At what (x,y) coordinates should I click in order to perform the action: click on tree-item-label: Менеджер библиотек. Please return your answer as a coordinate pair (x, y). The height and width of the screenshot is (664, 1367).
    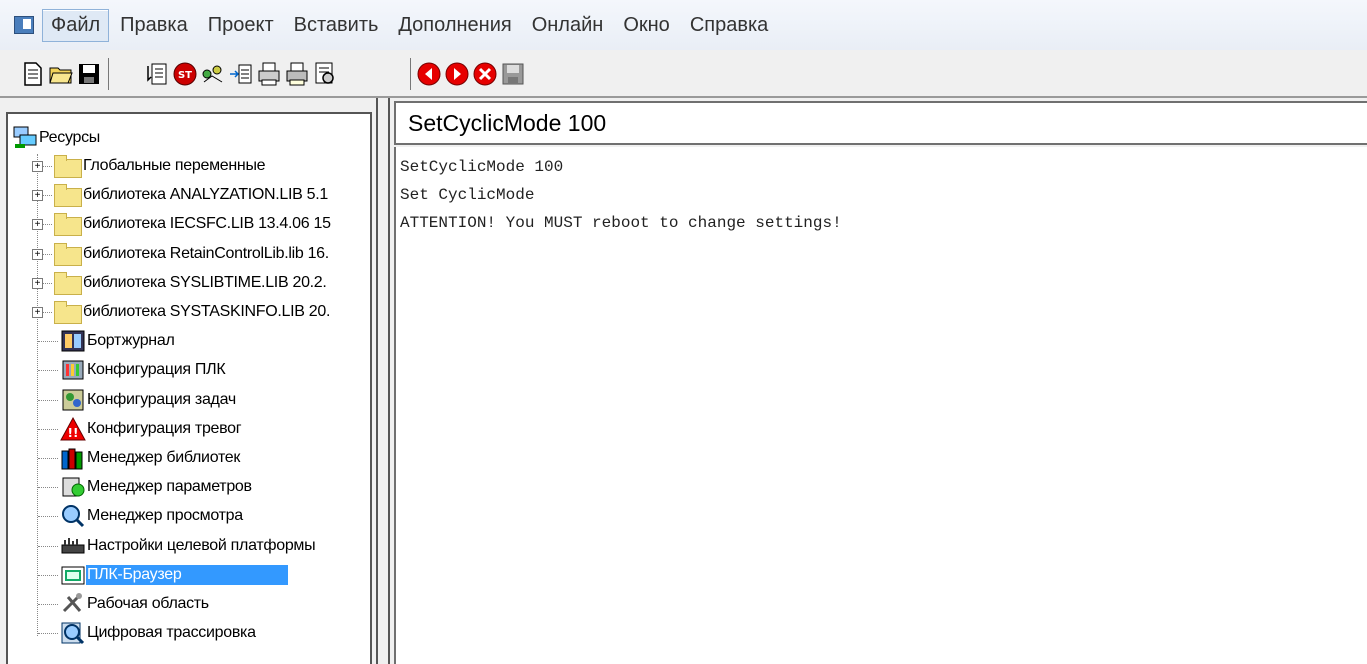
    Looking at the image, I should click on (164, 457).